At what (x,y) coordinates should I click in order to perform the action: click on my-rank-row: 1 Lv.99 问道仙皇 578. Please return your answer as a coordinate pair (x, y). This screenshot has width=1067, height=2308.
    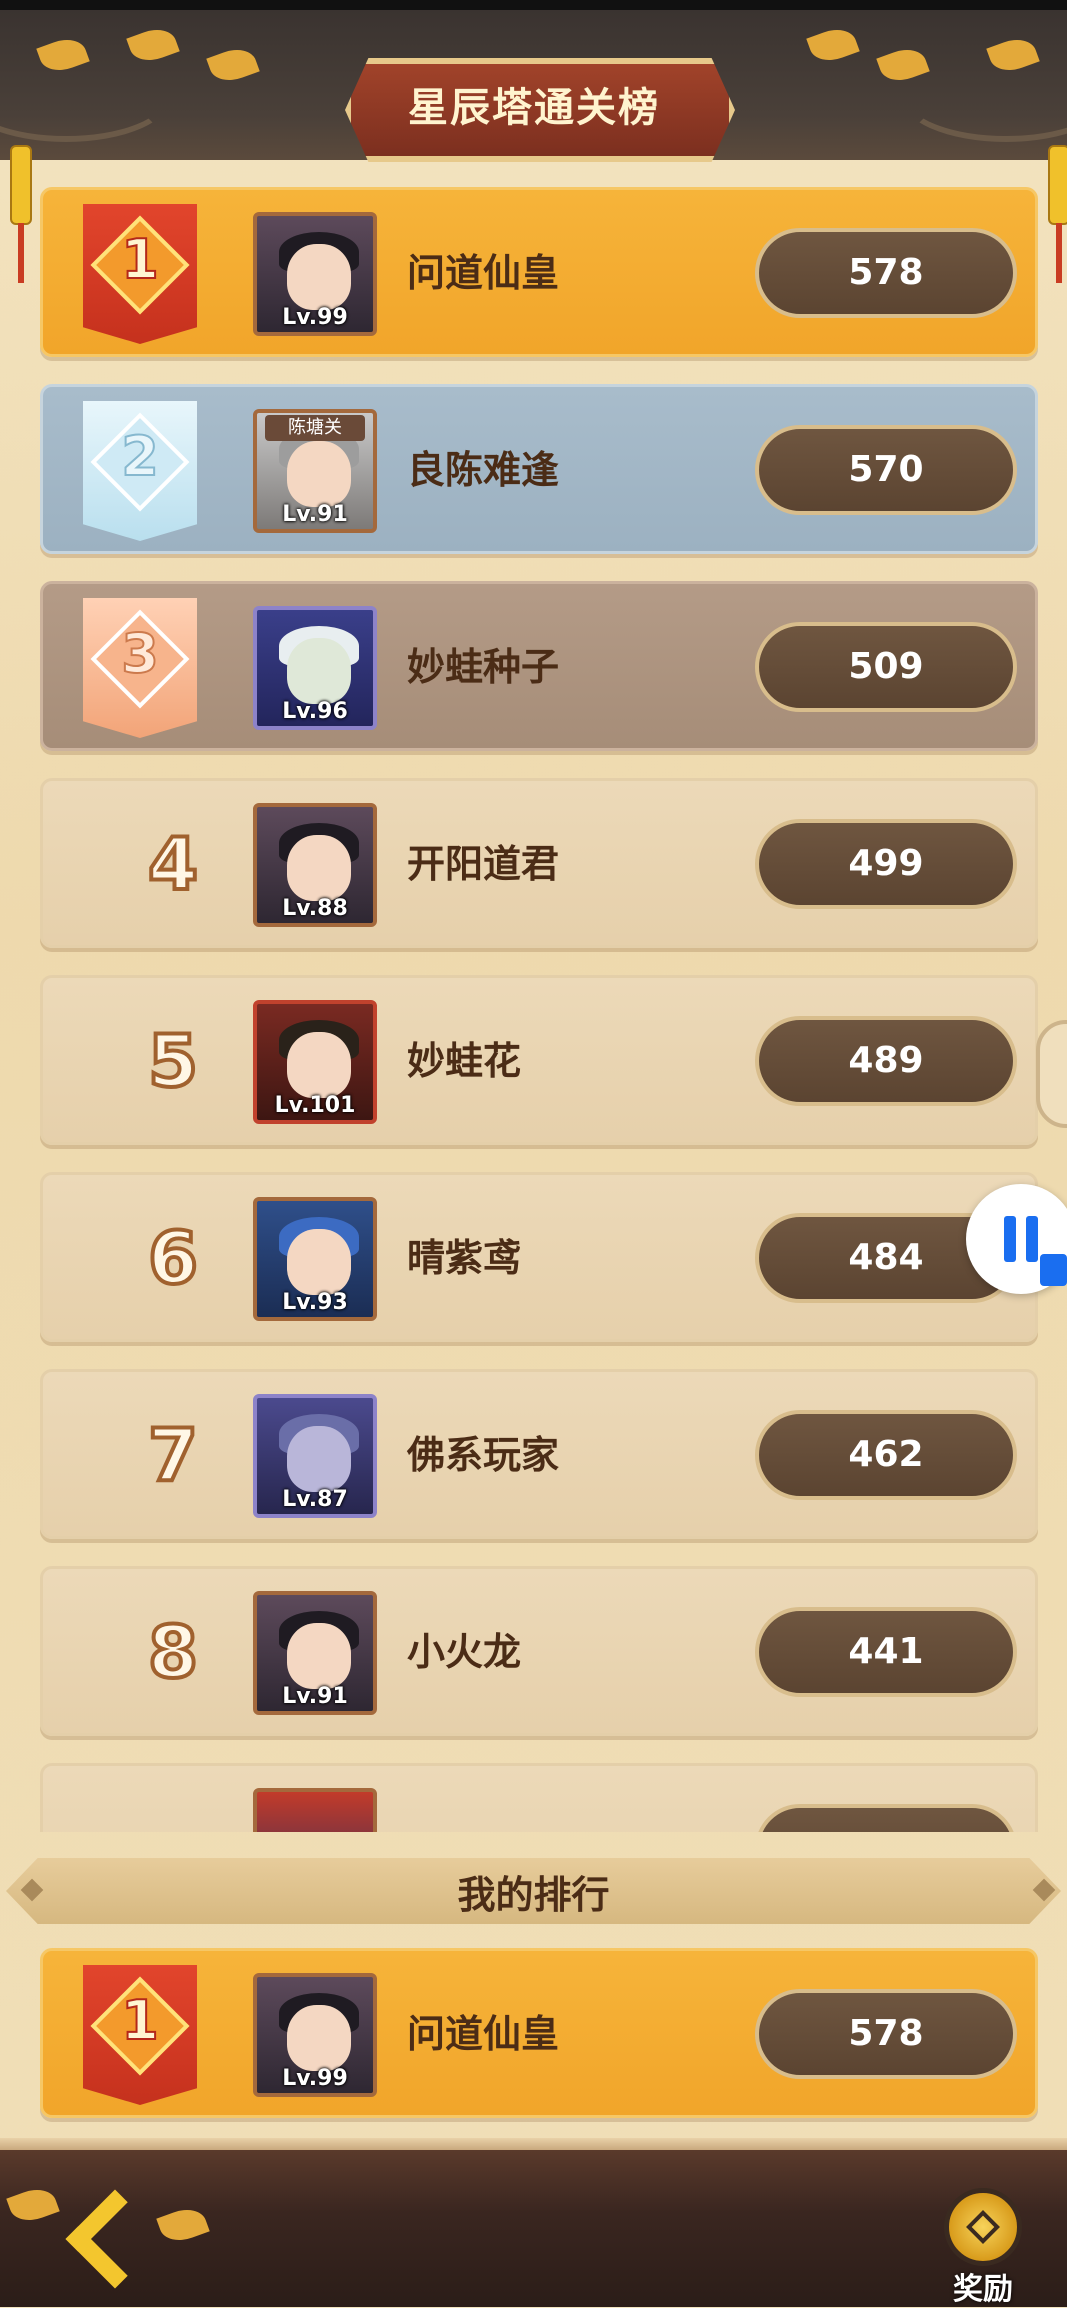
    Looking at the image, I should click on (539, 2033).